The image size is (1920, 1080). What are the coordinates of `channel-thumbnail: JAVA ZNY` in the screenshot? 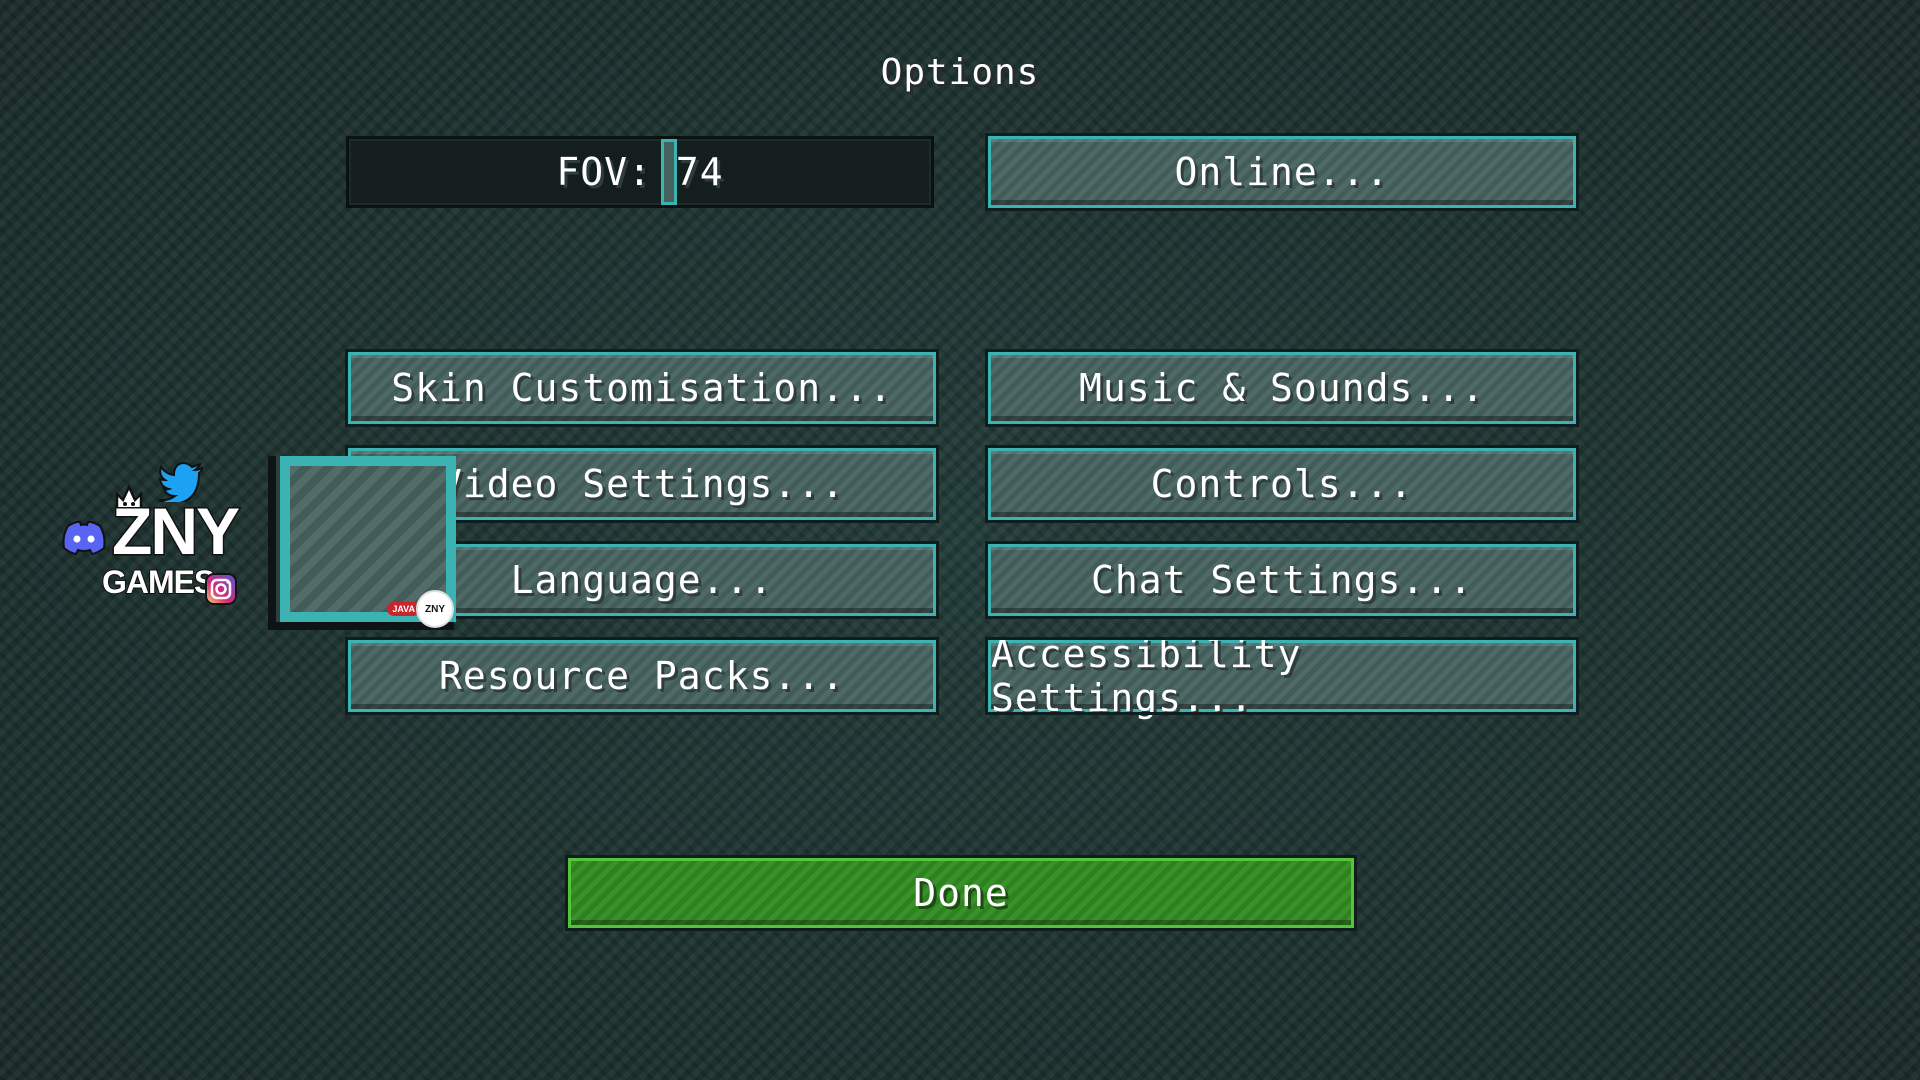 It's located at (362, 543).